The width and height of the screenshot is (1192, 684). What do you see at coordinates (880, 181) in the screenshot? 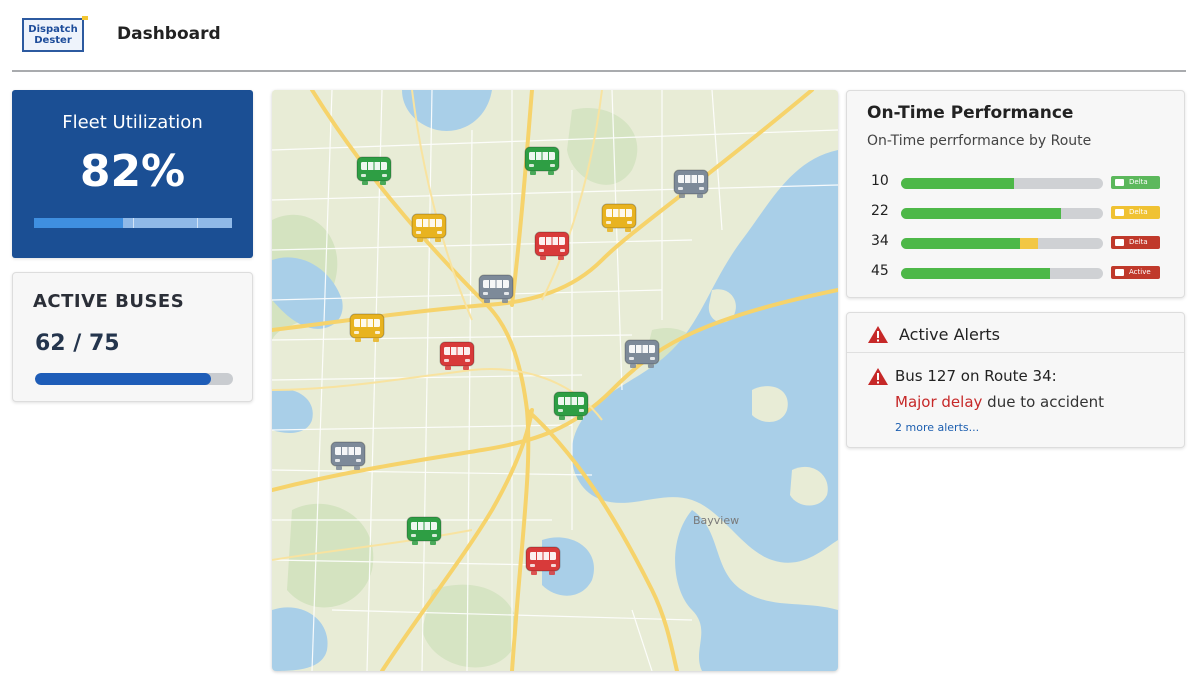
I see `otp-route-number: 10` at bounding box center [880, 181].